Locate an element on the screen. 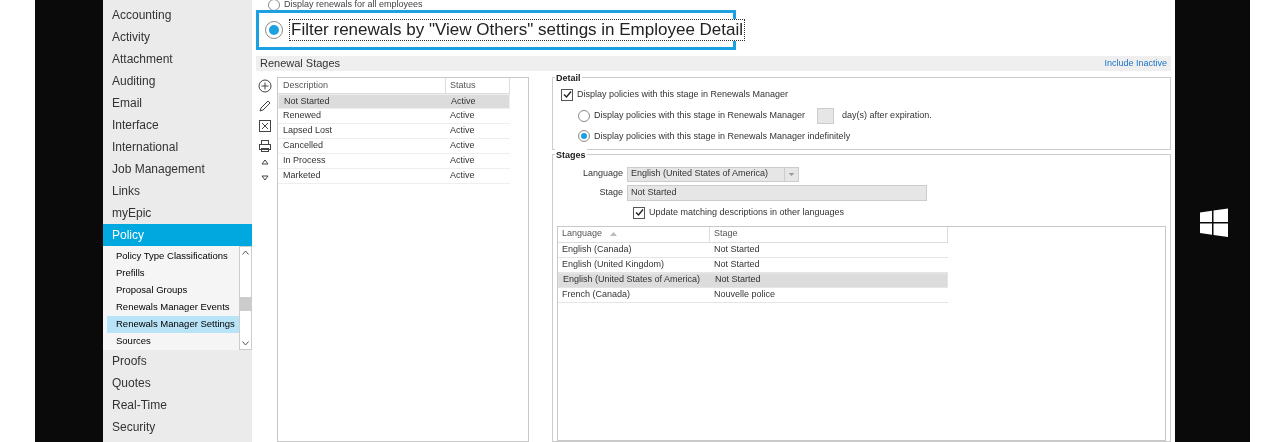 Image resolution: width=1282 pixels, height=442 pixels. table-cell-text: In Process is located at coordinates (304, 161).